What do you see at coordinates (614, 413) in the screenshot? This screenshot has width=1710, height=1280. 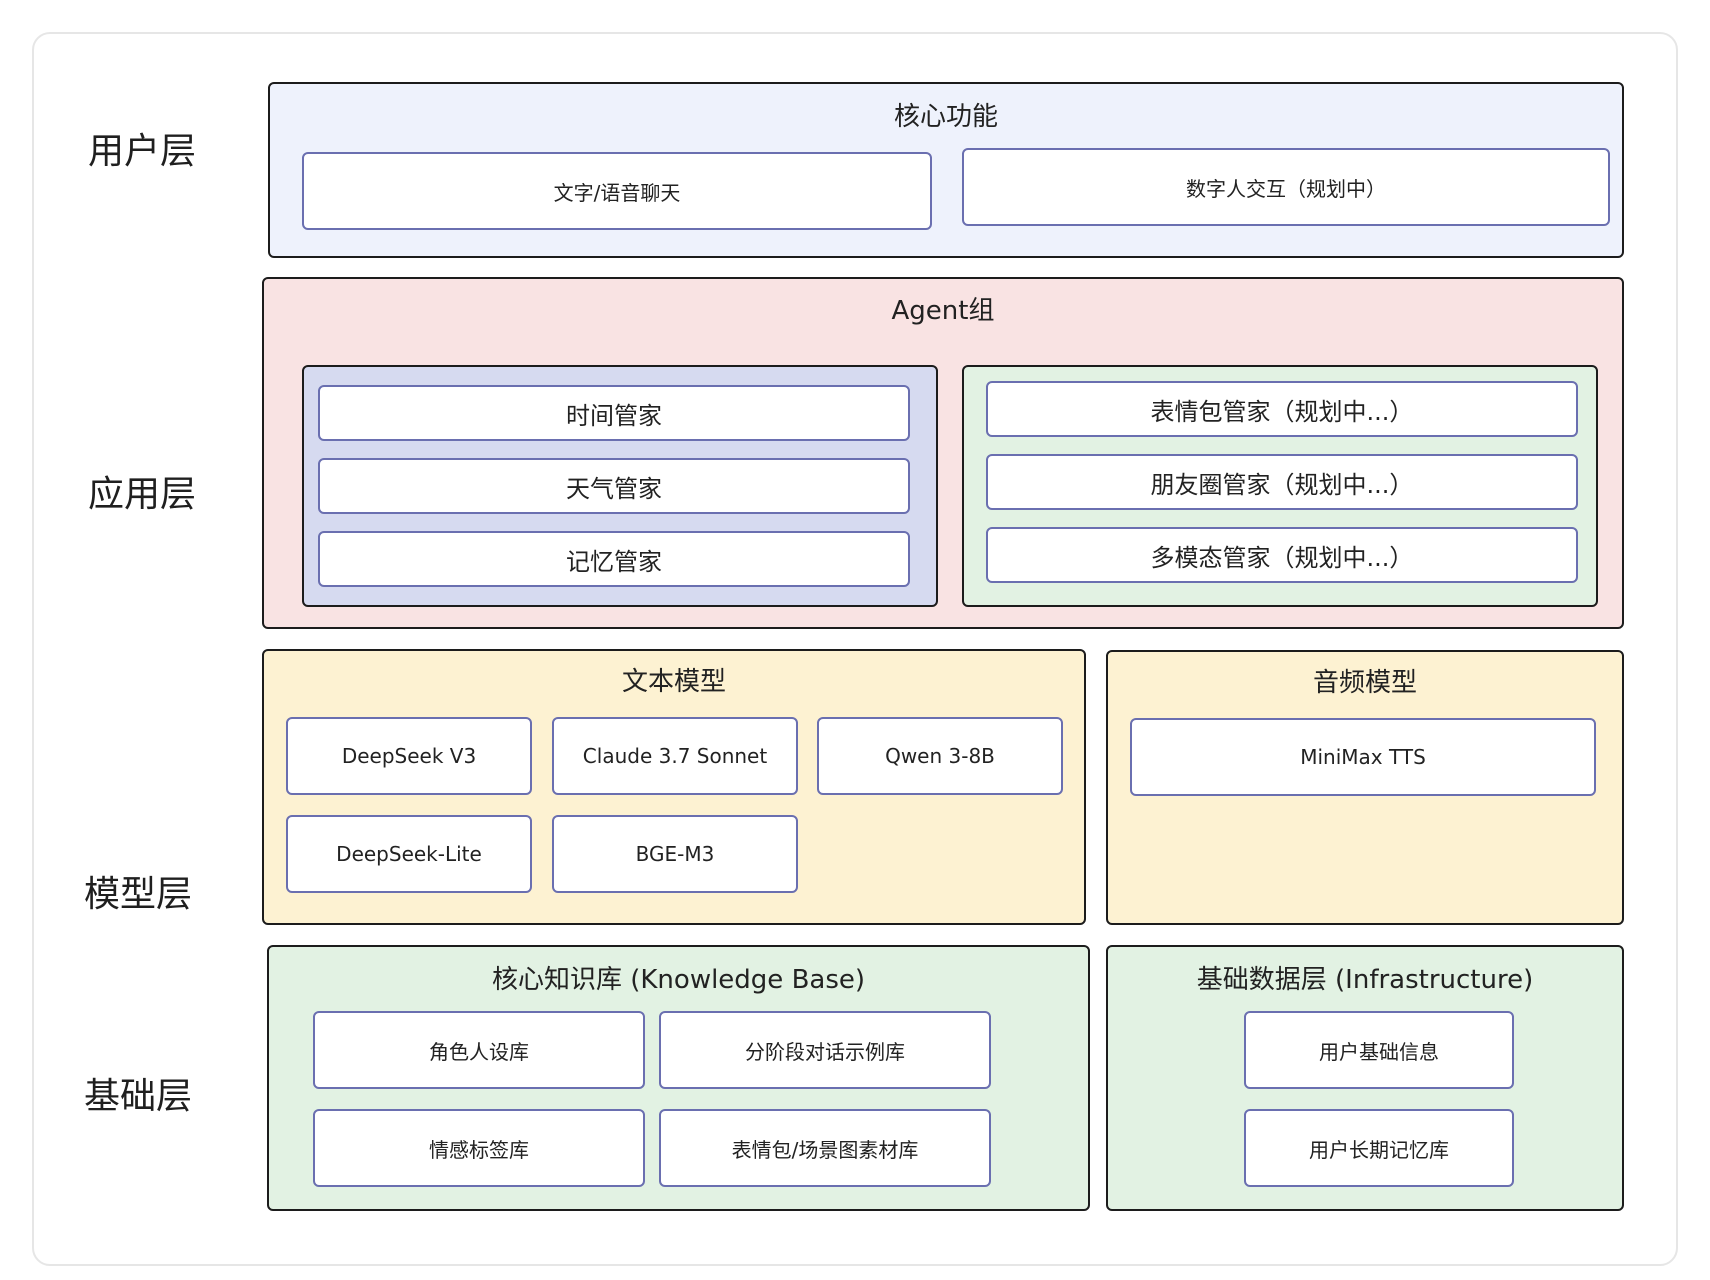 I see `agent-box-time: 时间管家` at bounding box center [614, 413].